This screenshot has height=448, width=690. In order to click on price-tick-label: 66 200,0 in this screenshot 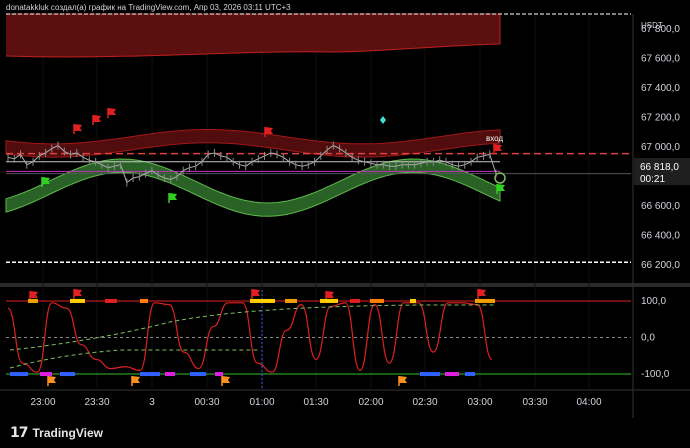, I will do `click(660, 265)`.